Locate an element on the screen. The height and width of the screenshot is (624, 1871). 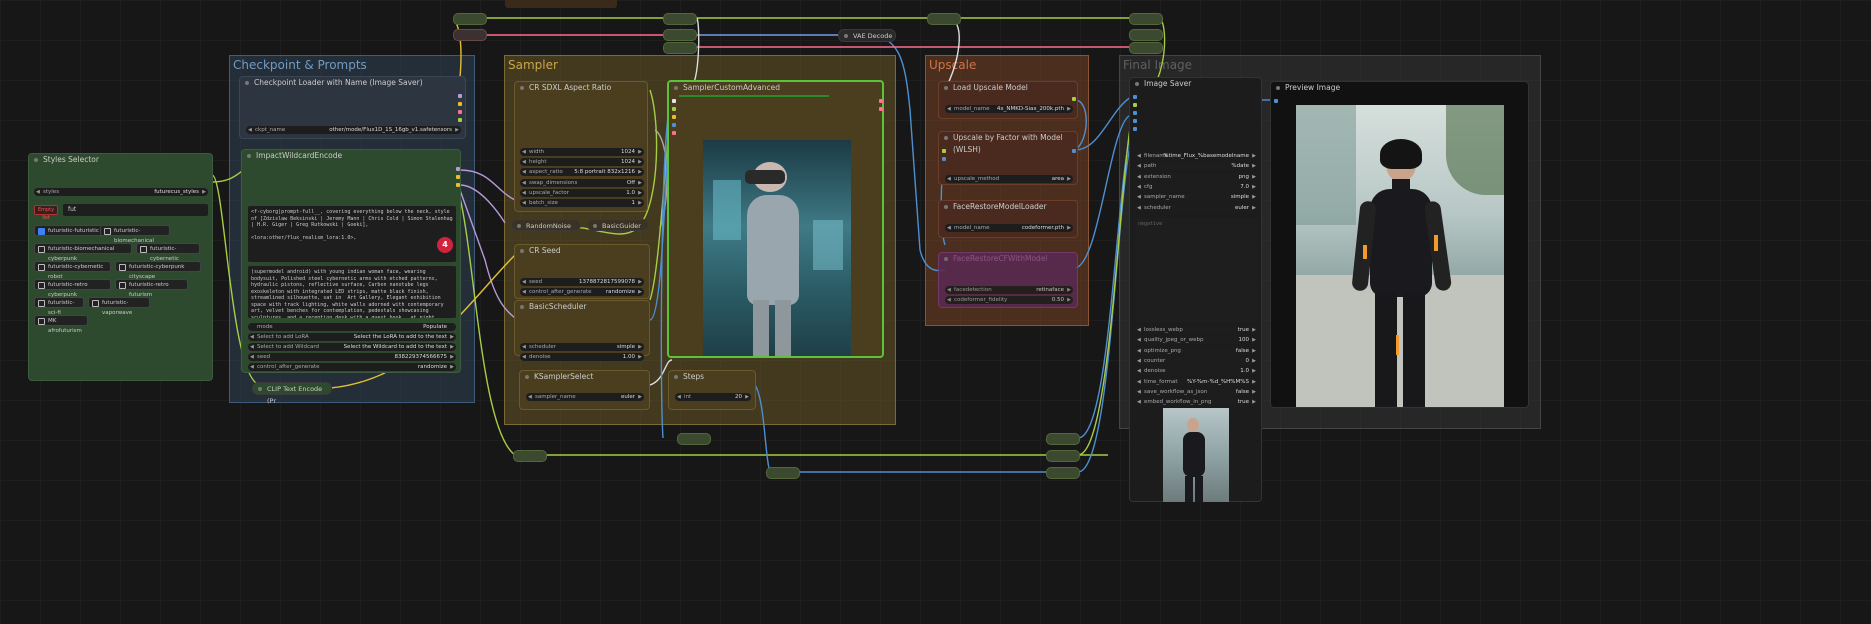
style-option-checkbox: futuristic-futuristic is located at coordinates (70, 230).